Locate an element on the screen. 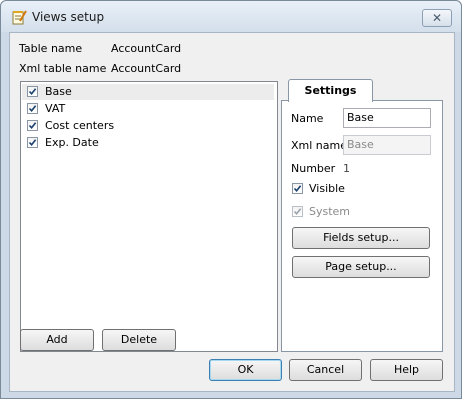  visible-checkbox is located at coordinates (297, 188).